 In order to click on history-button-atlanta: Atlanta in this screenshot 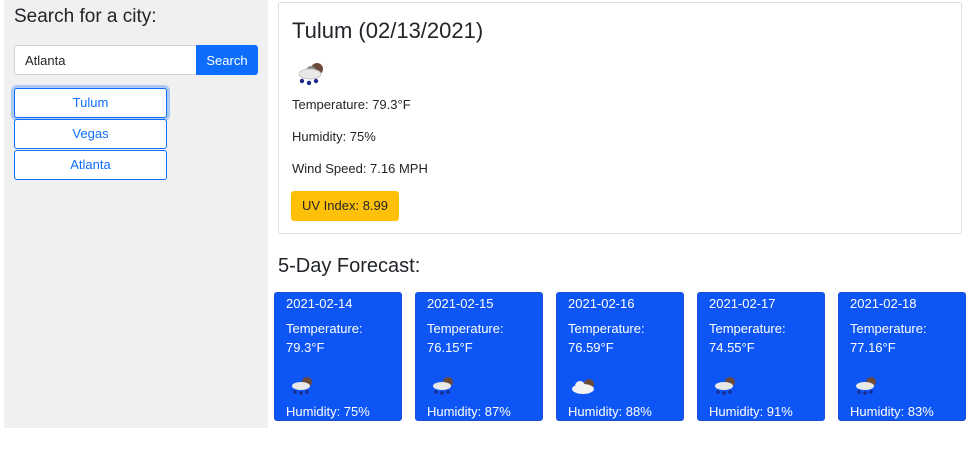, I will do `click(90, 165)`.